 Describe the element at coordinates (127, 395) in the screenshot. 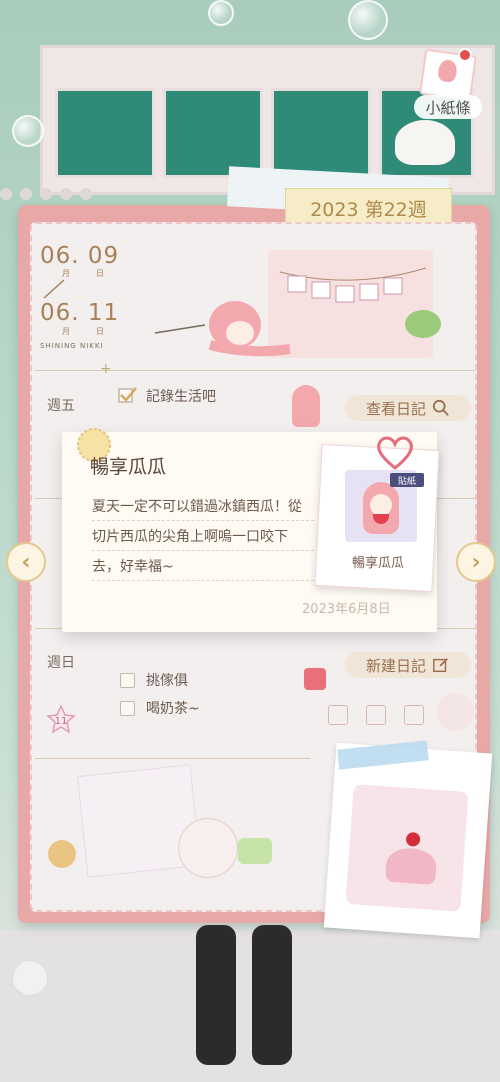

I see `checkmark-icon` at that location.